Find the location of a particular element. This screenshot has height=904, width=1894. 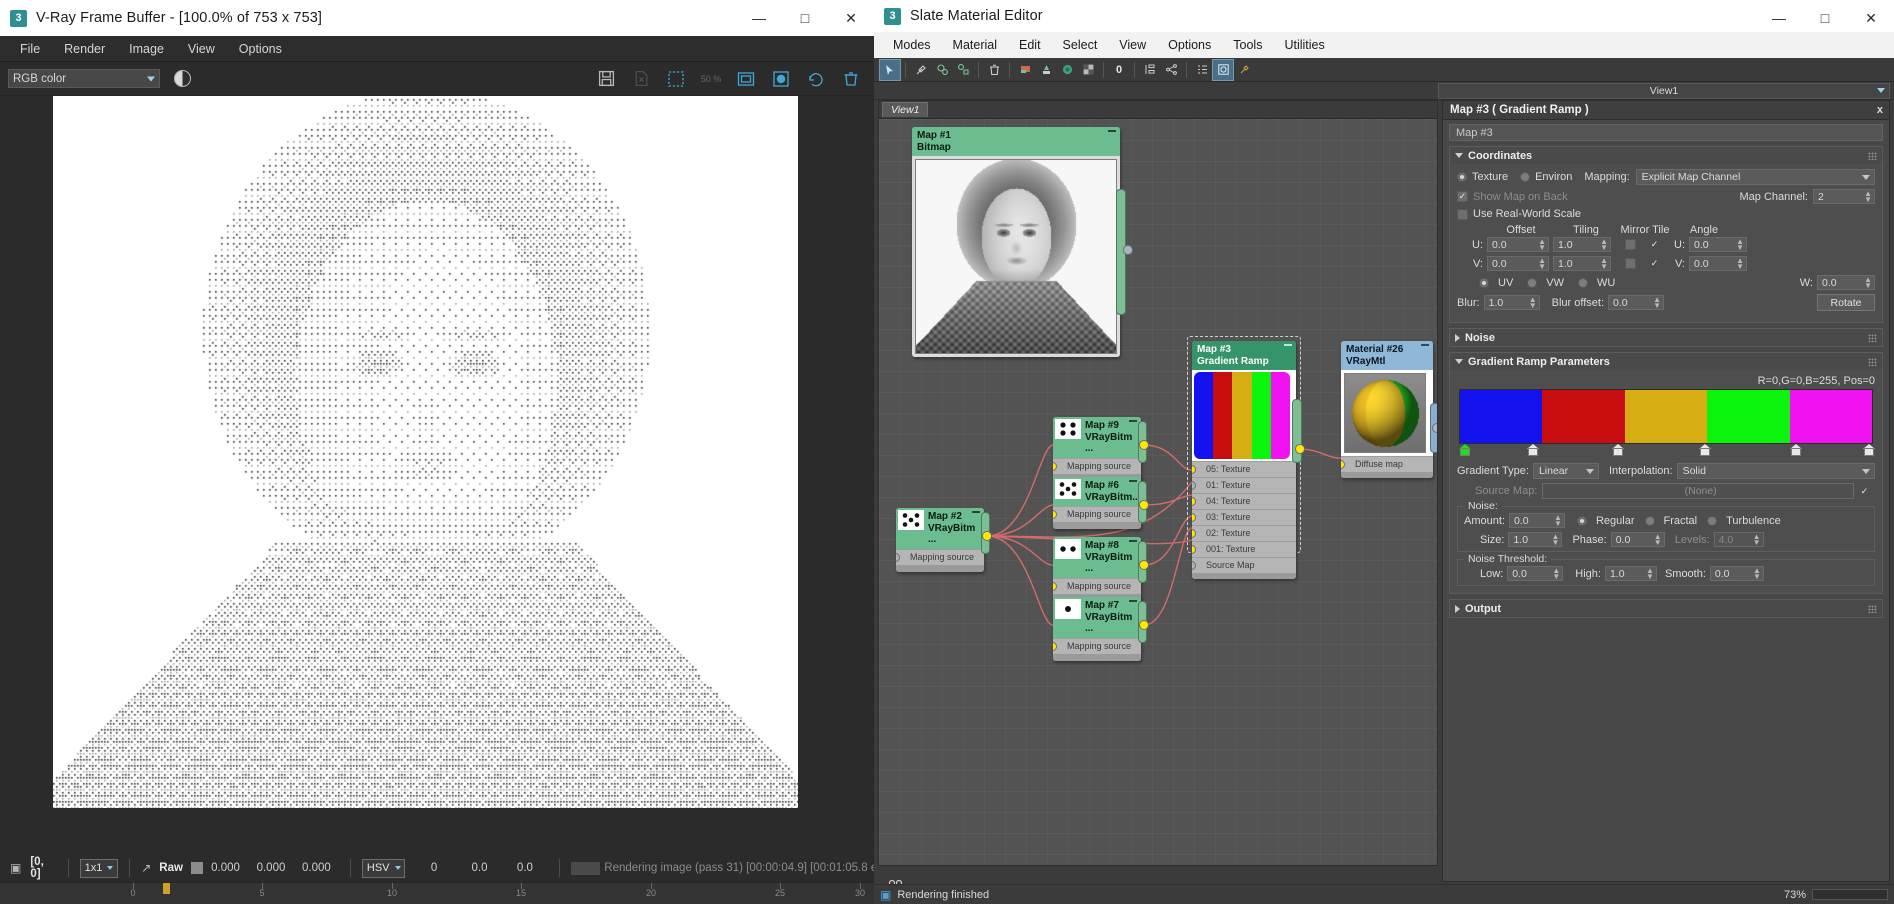

size-spinner: 1.0 ▲ ▼ is located at coordinates (1535, 539).